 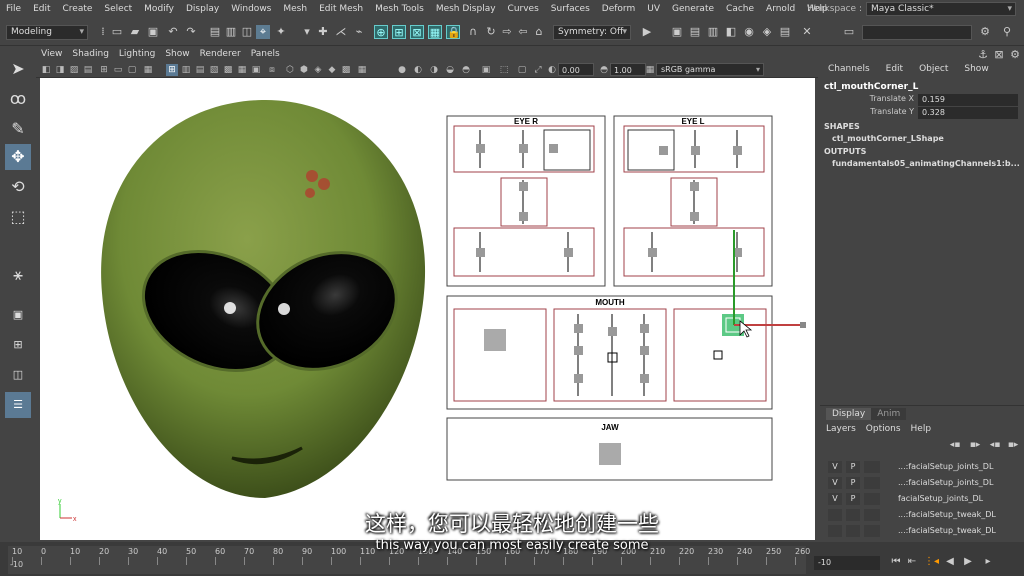 I want to click on new-layer-selected-icon: ▪▸, so click(x=1013, y=445).